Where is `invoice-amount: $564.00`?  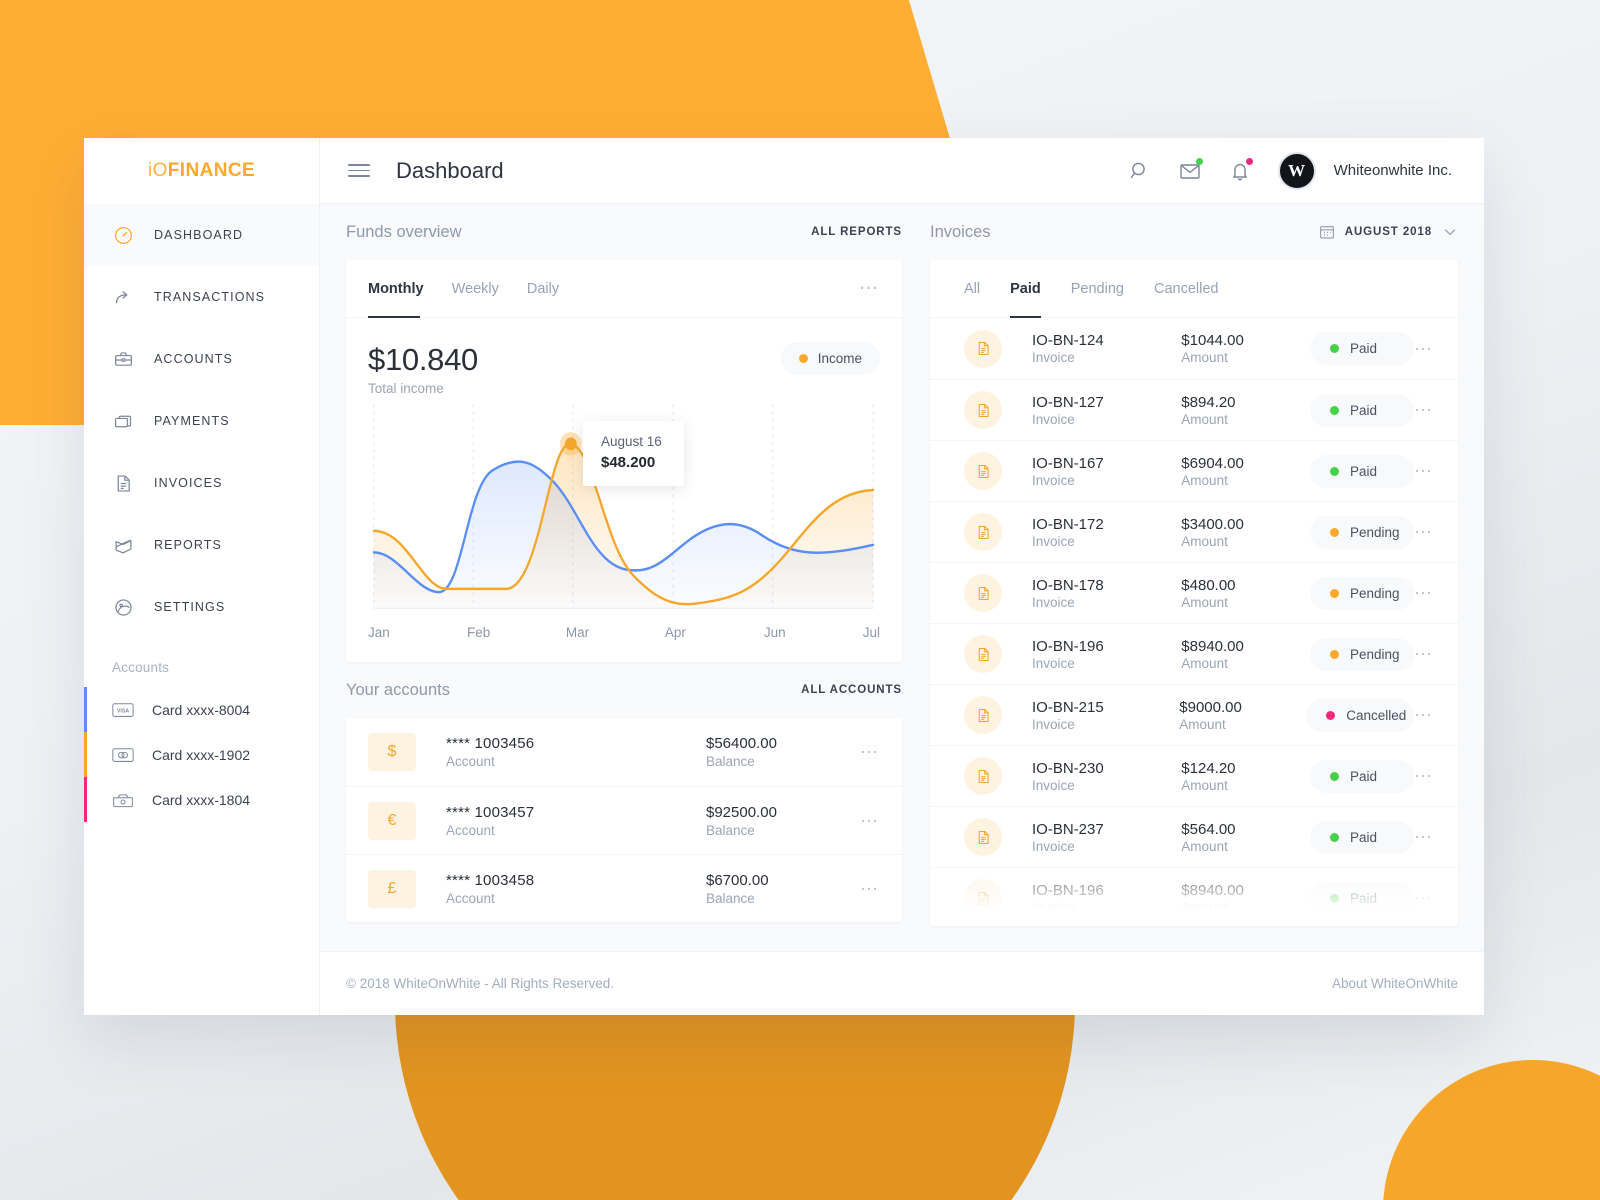 invoice-amount: $564.00 is located at coordinates (1208, 829).